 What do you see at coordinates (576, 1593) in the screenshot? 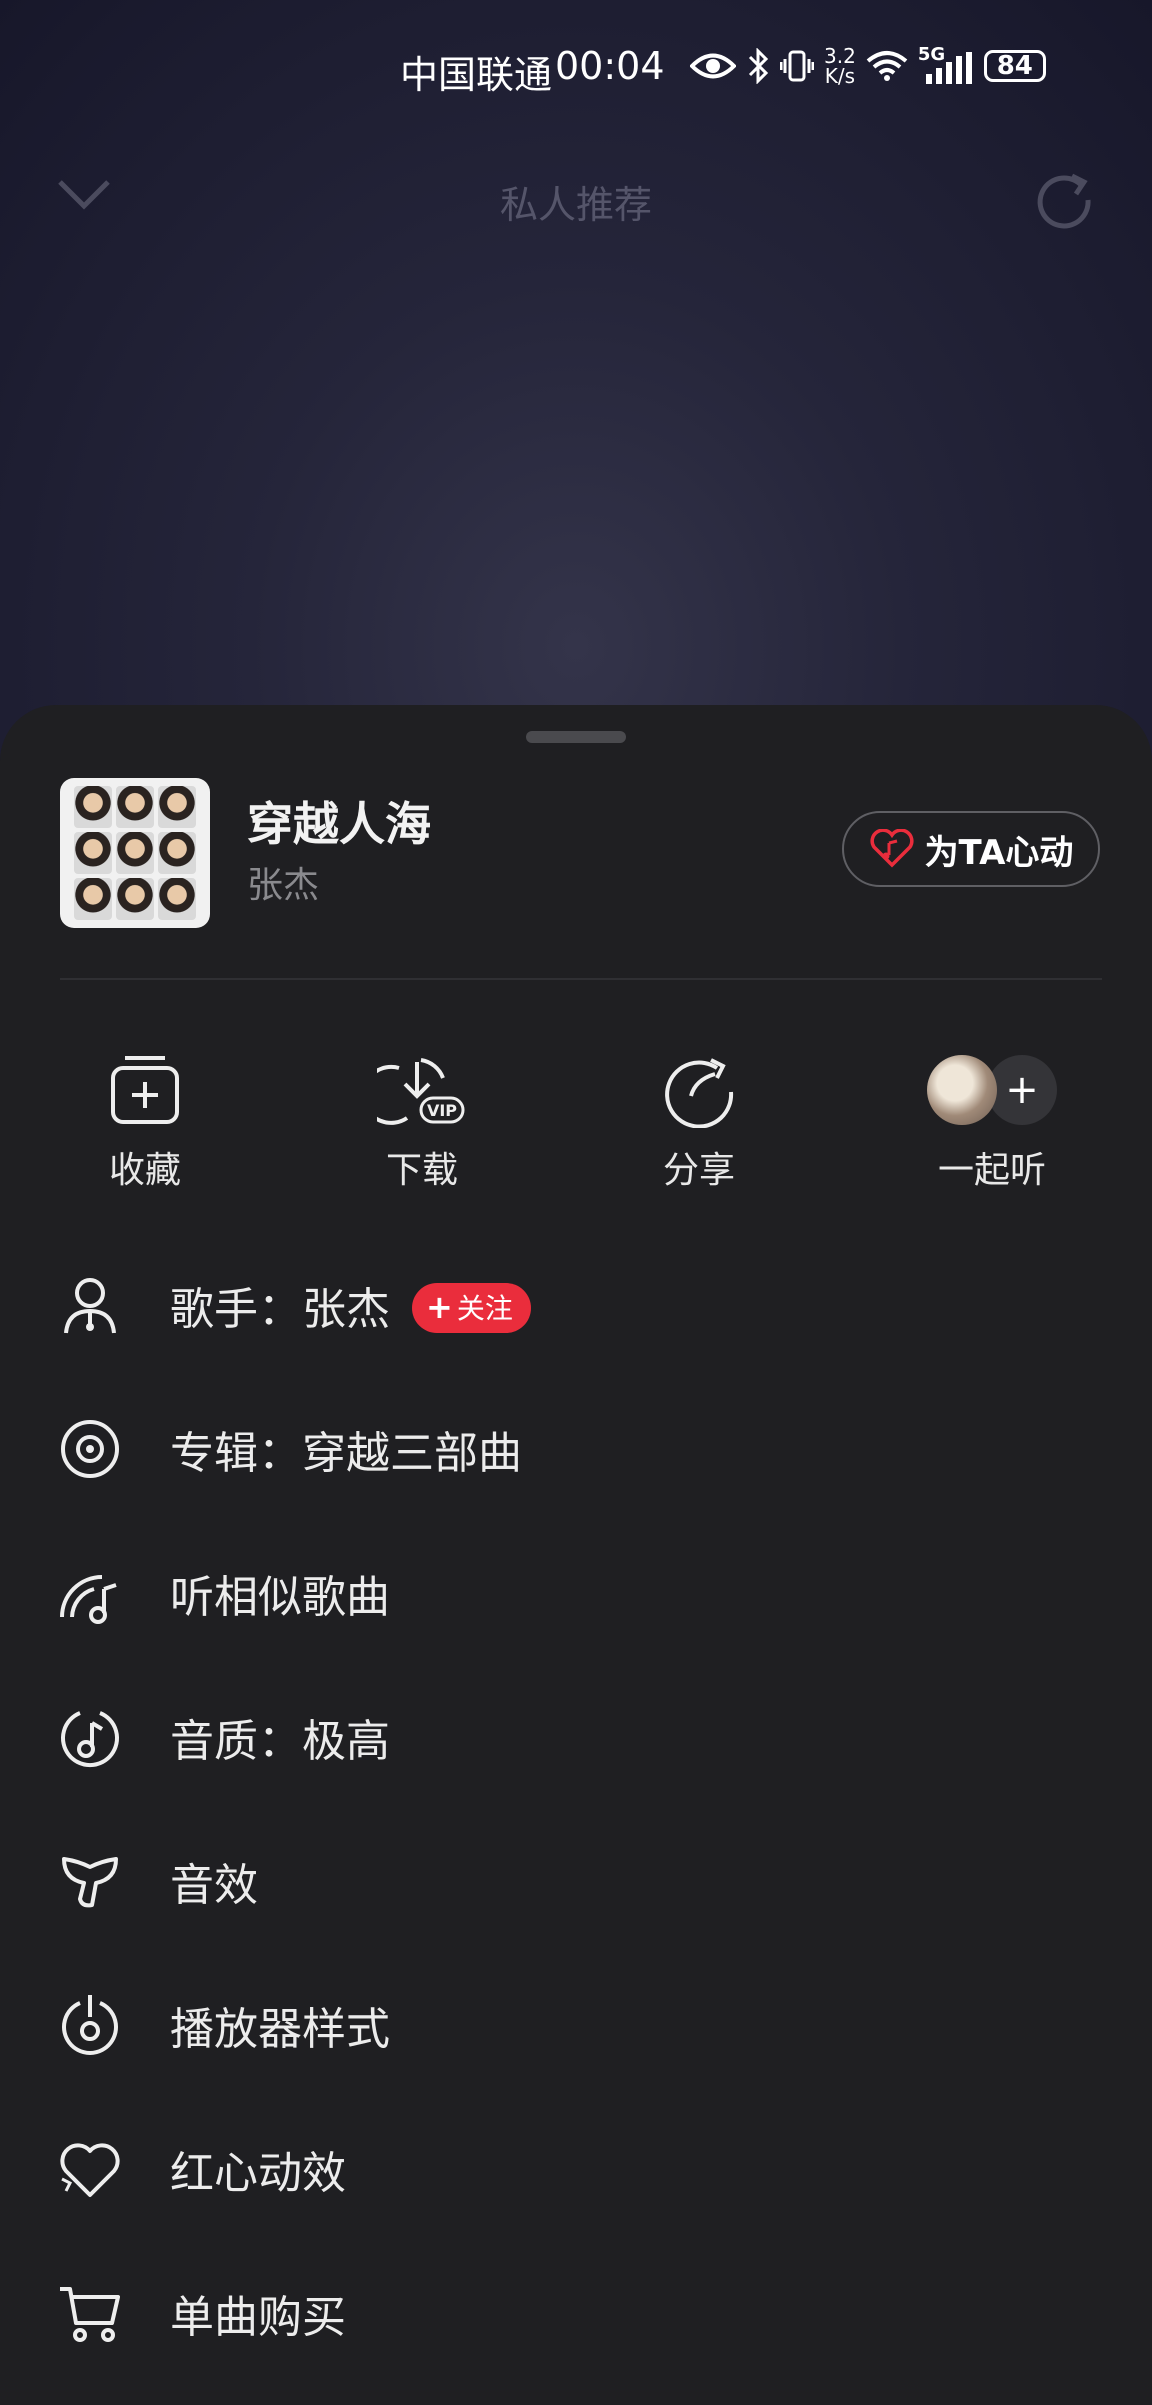
I see `menu-item-similar: 听相似歌曲` at bounding box center [576, 1593].